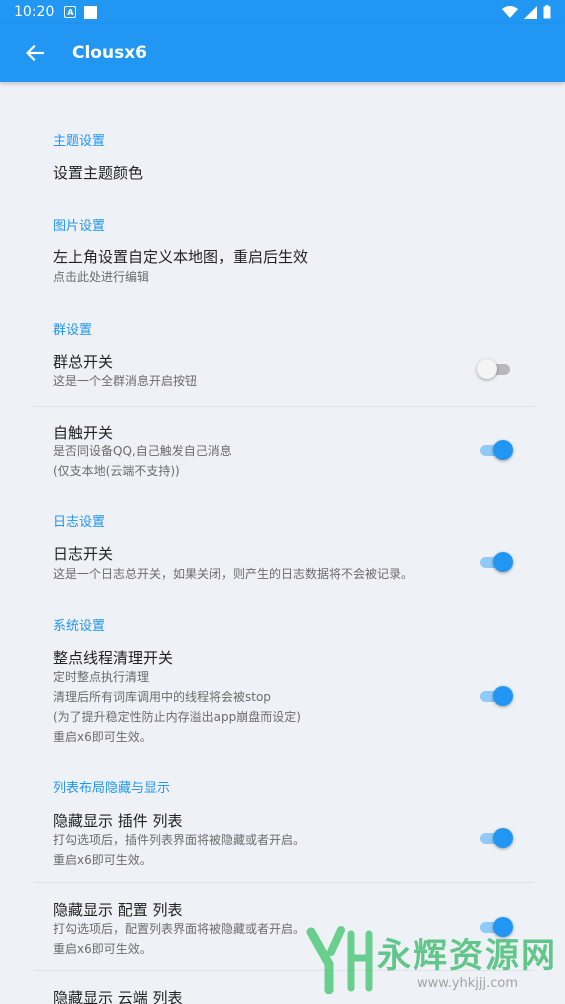 This screenshot has height=1004, width=565. I want to click on setting-theme-color: 设置主题颜色, so click(282, 176).